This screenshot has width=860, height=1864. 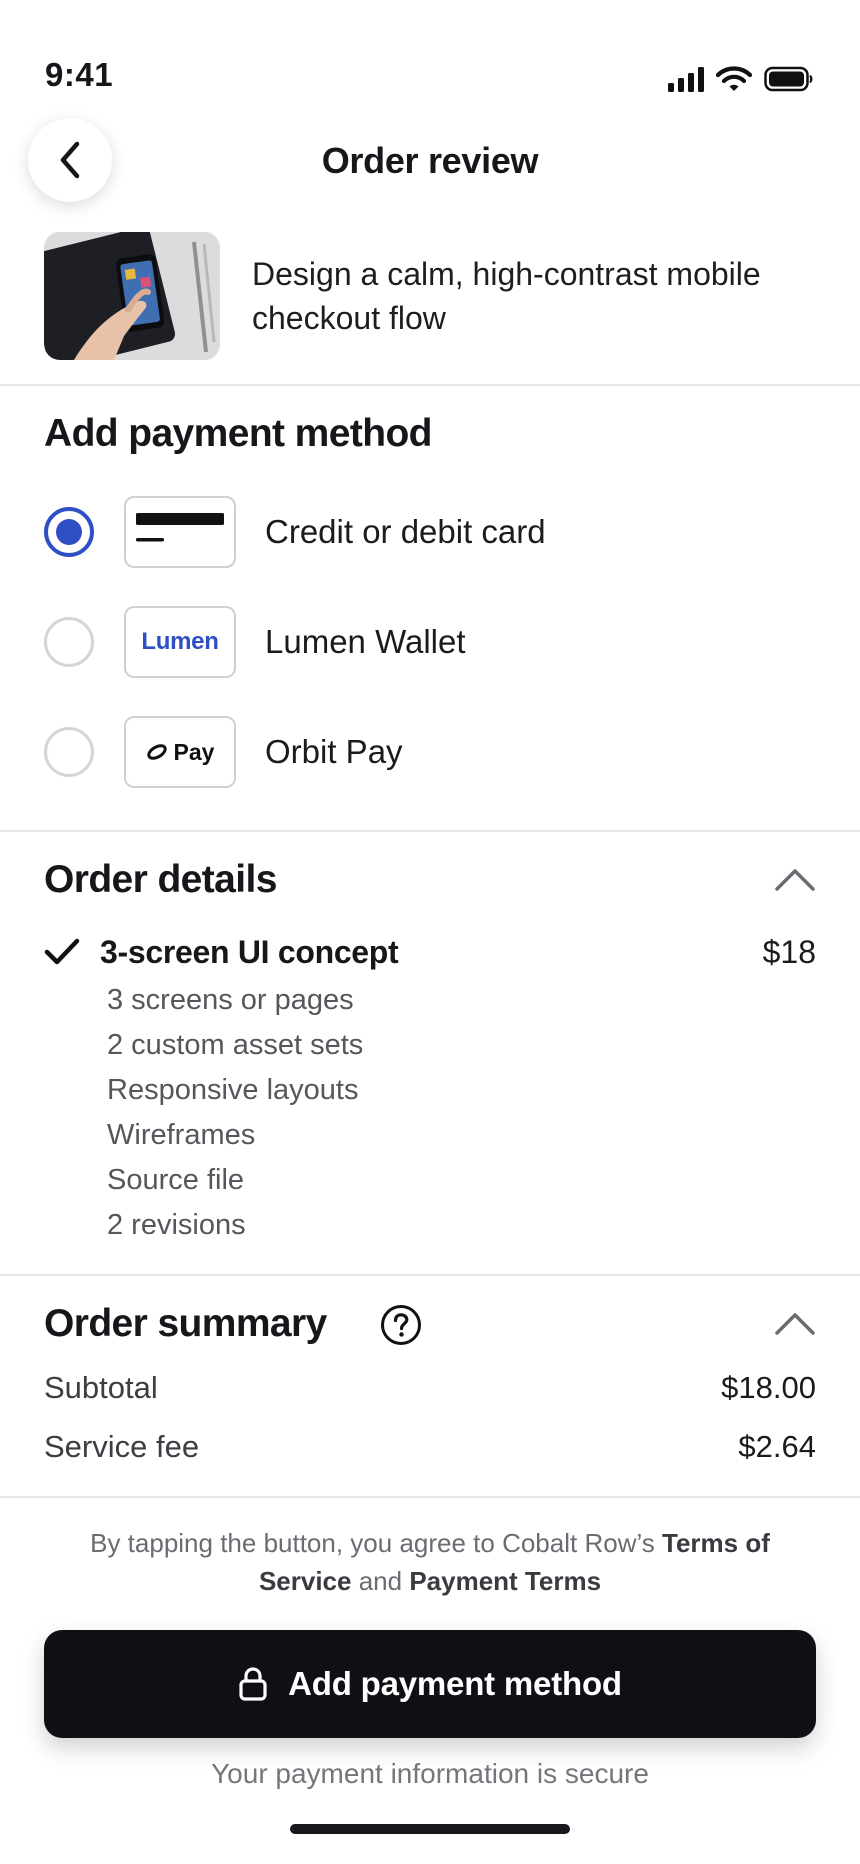 What do you see at coordinates (180, 527) in the screenshot?
I see `card-icon` at bounding box center [180, 527].